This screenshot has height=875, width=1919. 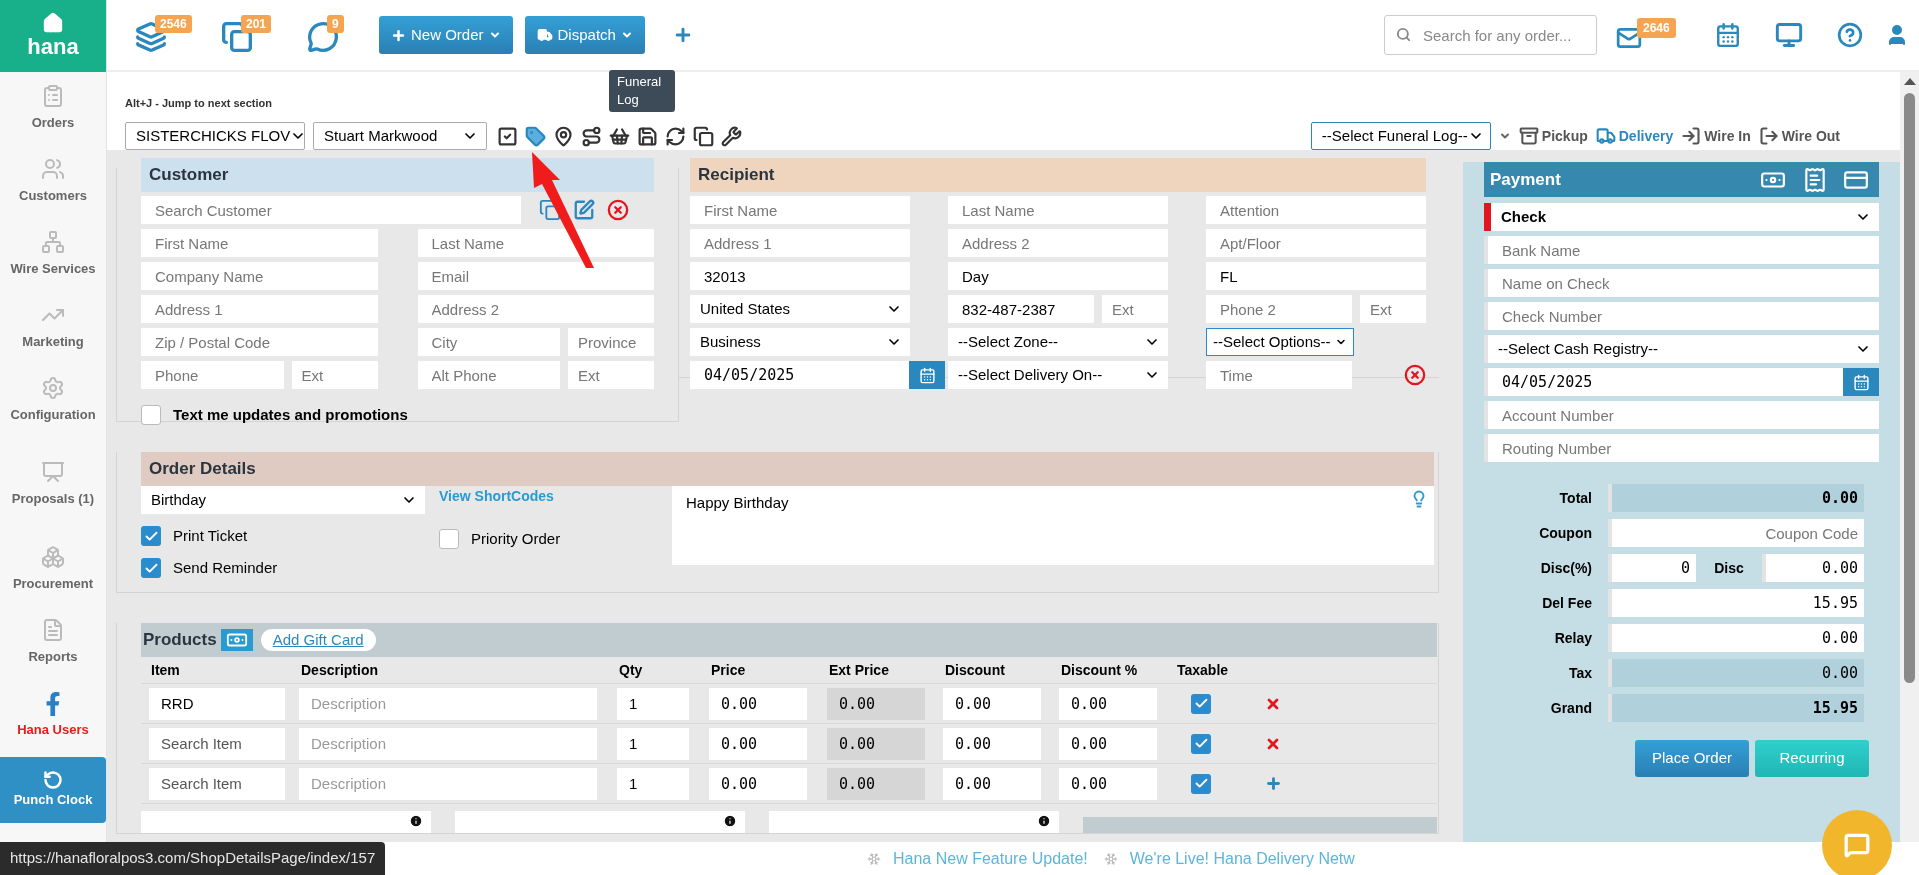 I want to click on wrench-icon, so click(x=731, y=136).